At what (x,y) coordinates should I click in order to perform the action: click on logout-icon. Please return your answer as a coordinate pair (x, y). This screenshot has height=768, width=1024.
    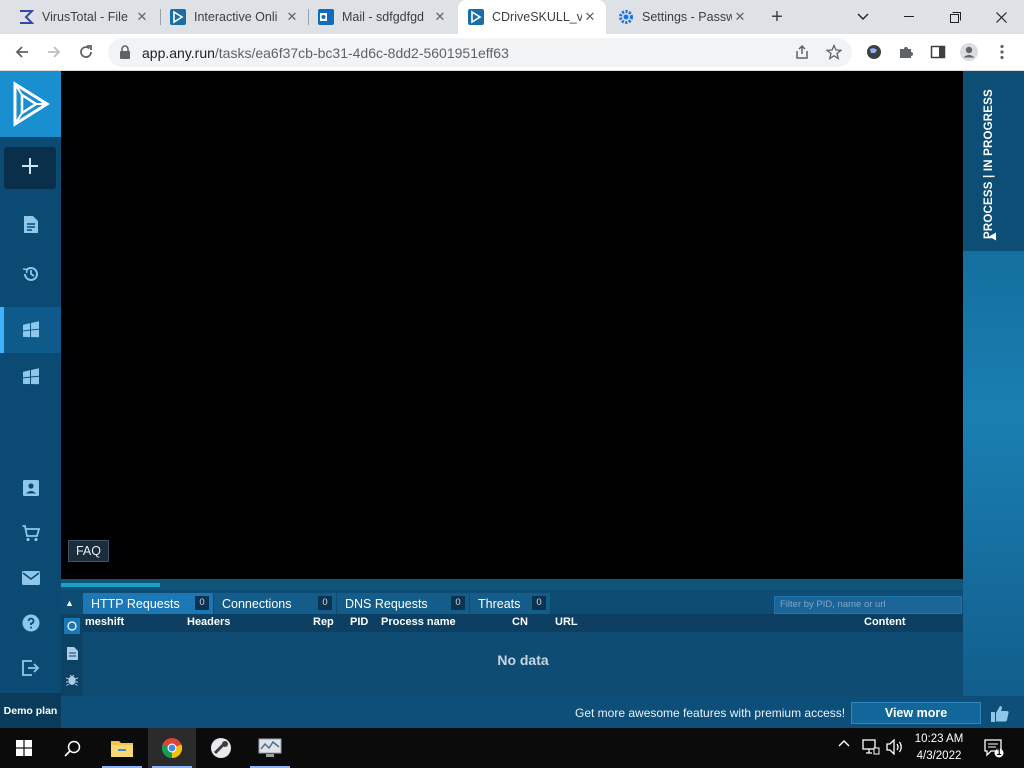
    Looking at the image, I should click on (30, 668).